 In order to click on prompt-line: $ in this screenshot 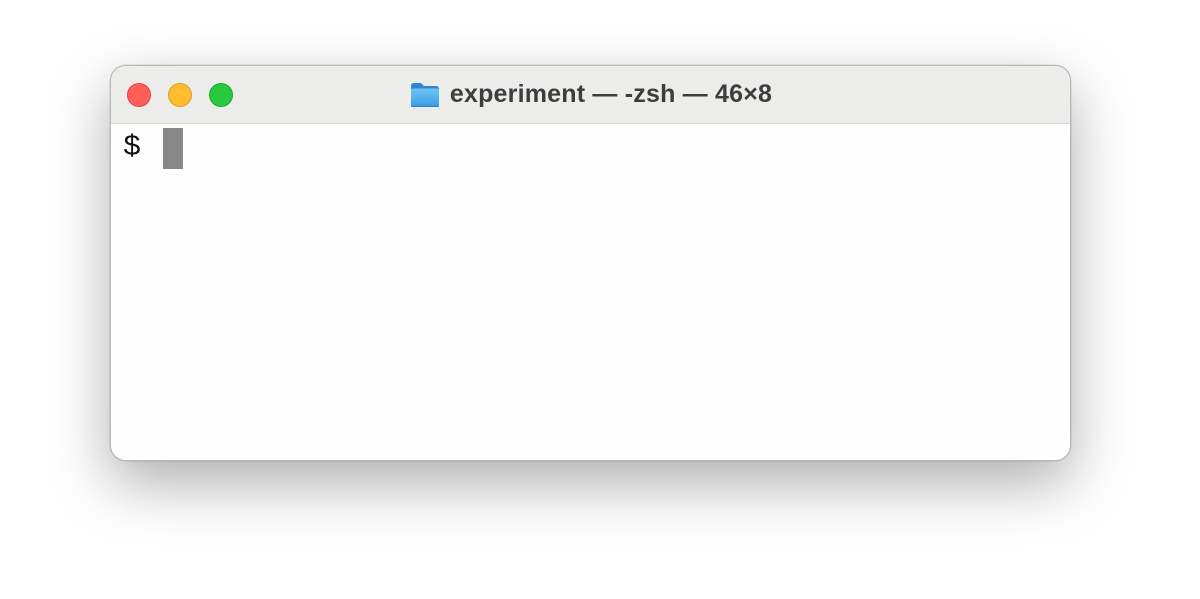, I will do `click(153, 148)`.